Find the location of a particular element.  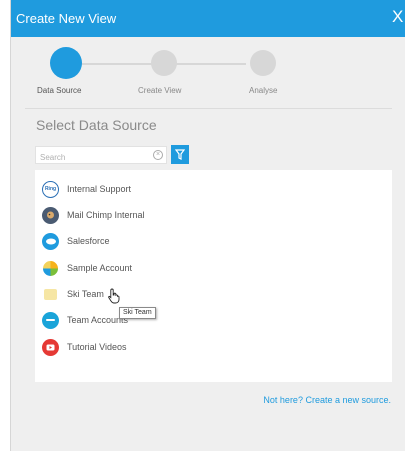

pinwheel-icon is located at coordinates (50, 268).